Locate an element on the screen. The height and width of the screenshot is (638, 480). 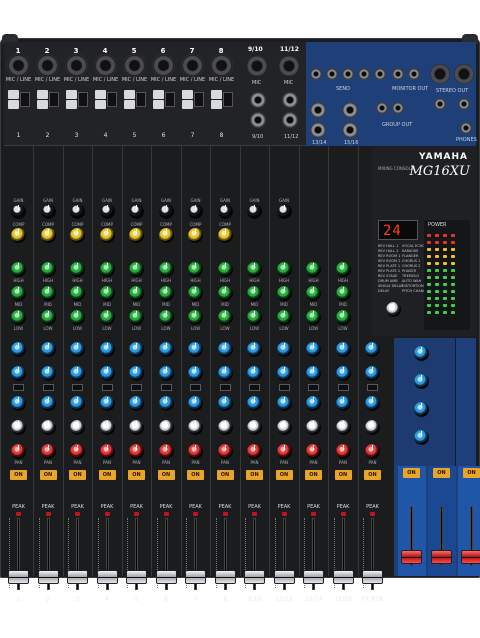
send-out-aux4 is located at coordinates (364, 74).